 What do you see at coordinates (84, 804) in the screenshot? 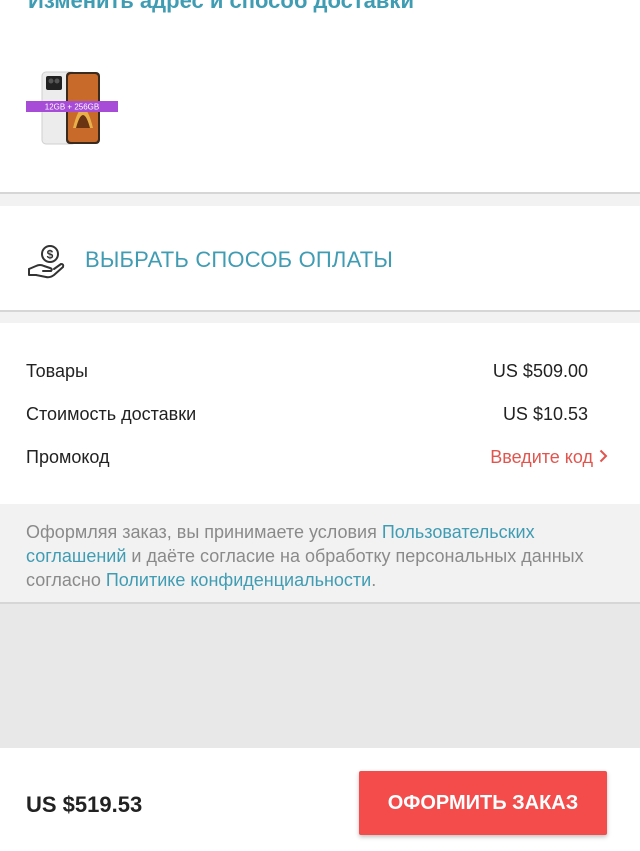
I see `order-total: US $519.53` at bounding box center [84, 804].